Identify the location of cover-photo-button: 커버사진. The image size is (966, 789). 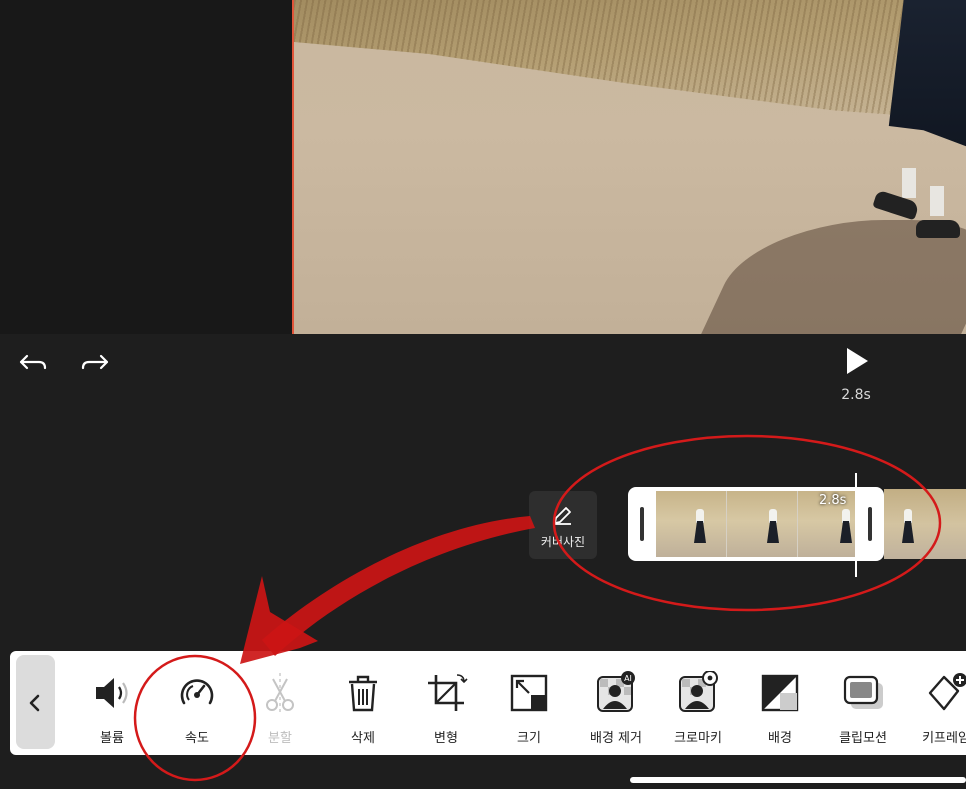
(563, 525).